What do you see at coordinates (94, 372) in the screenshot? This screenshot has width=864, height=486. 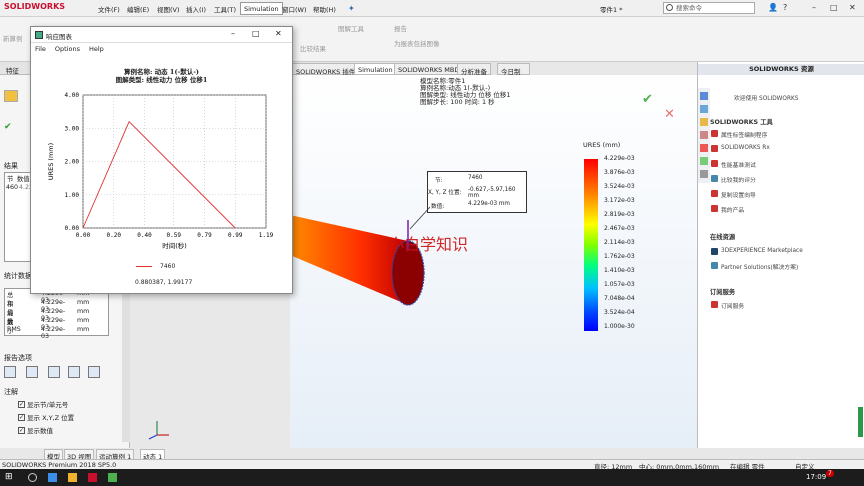 I see `image-icon` at bounding box center [94, 372].